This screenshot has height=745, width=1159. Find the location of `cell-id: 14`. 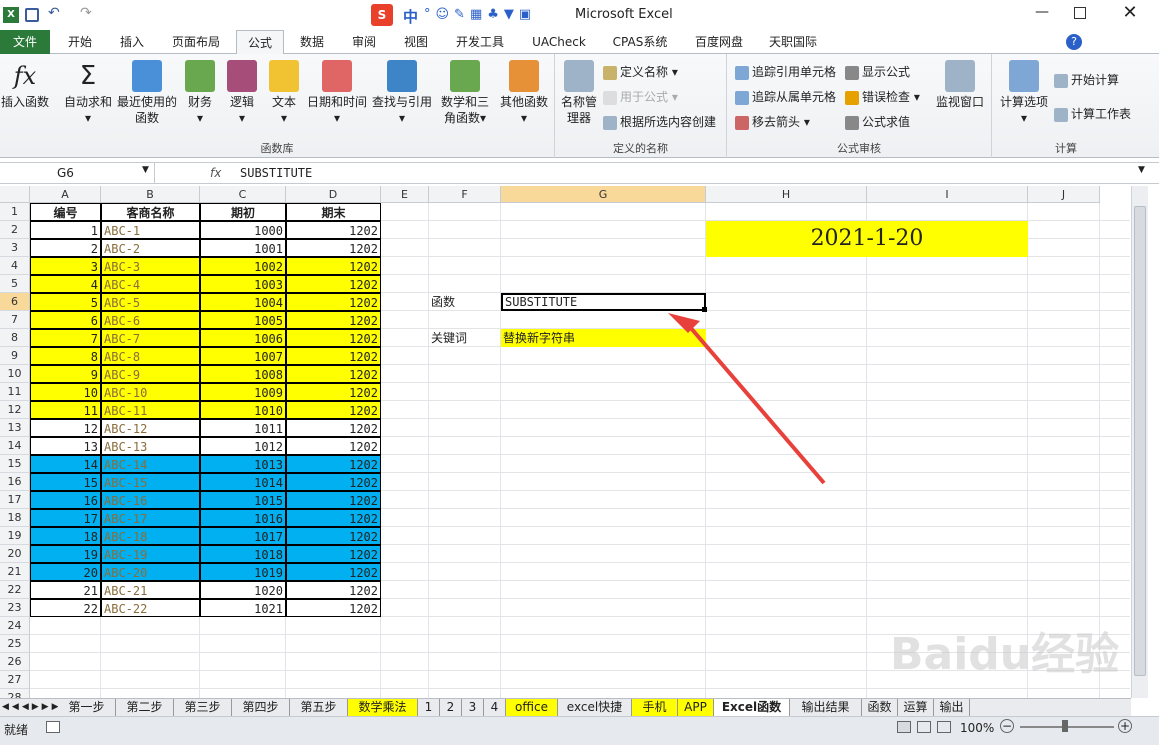

cell-id: 14 is located at coordinates (65, 464).